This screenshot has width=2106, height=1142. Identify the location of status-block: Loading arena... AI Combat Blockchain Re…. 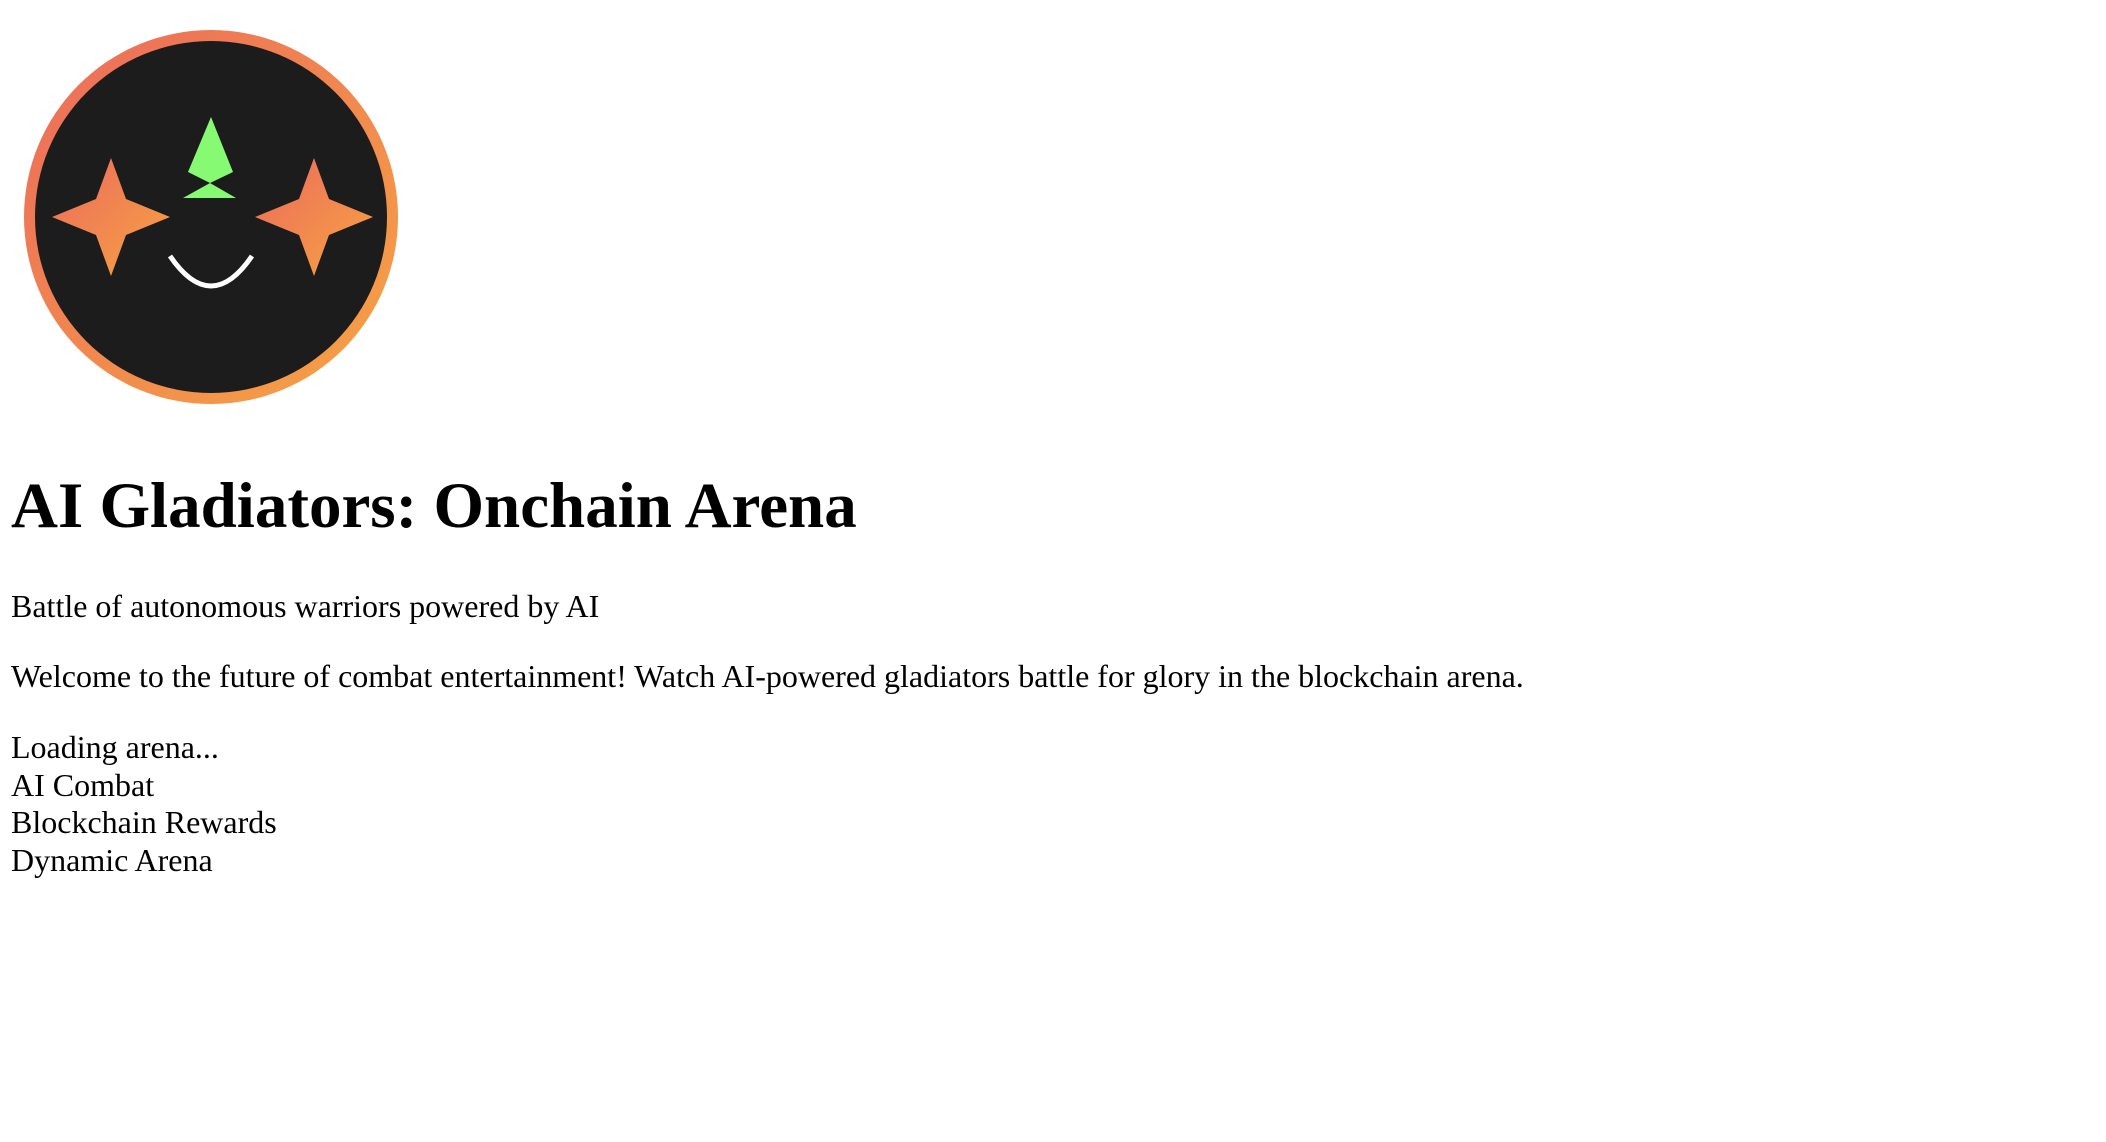
(144, 804).